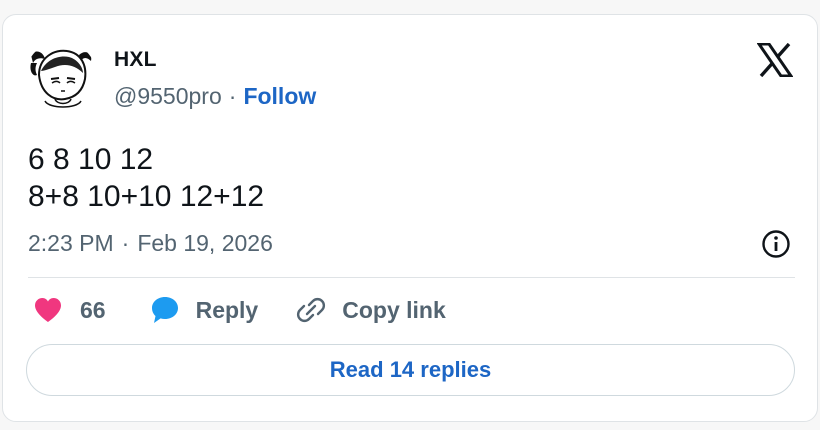 This screenshot has height=430, width=820. I want to click on copy-link-label: Copy link, so click(394, 309).